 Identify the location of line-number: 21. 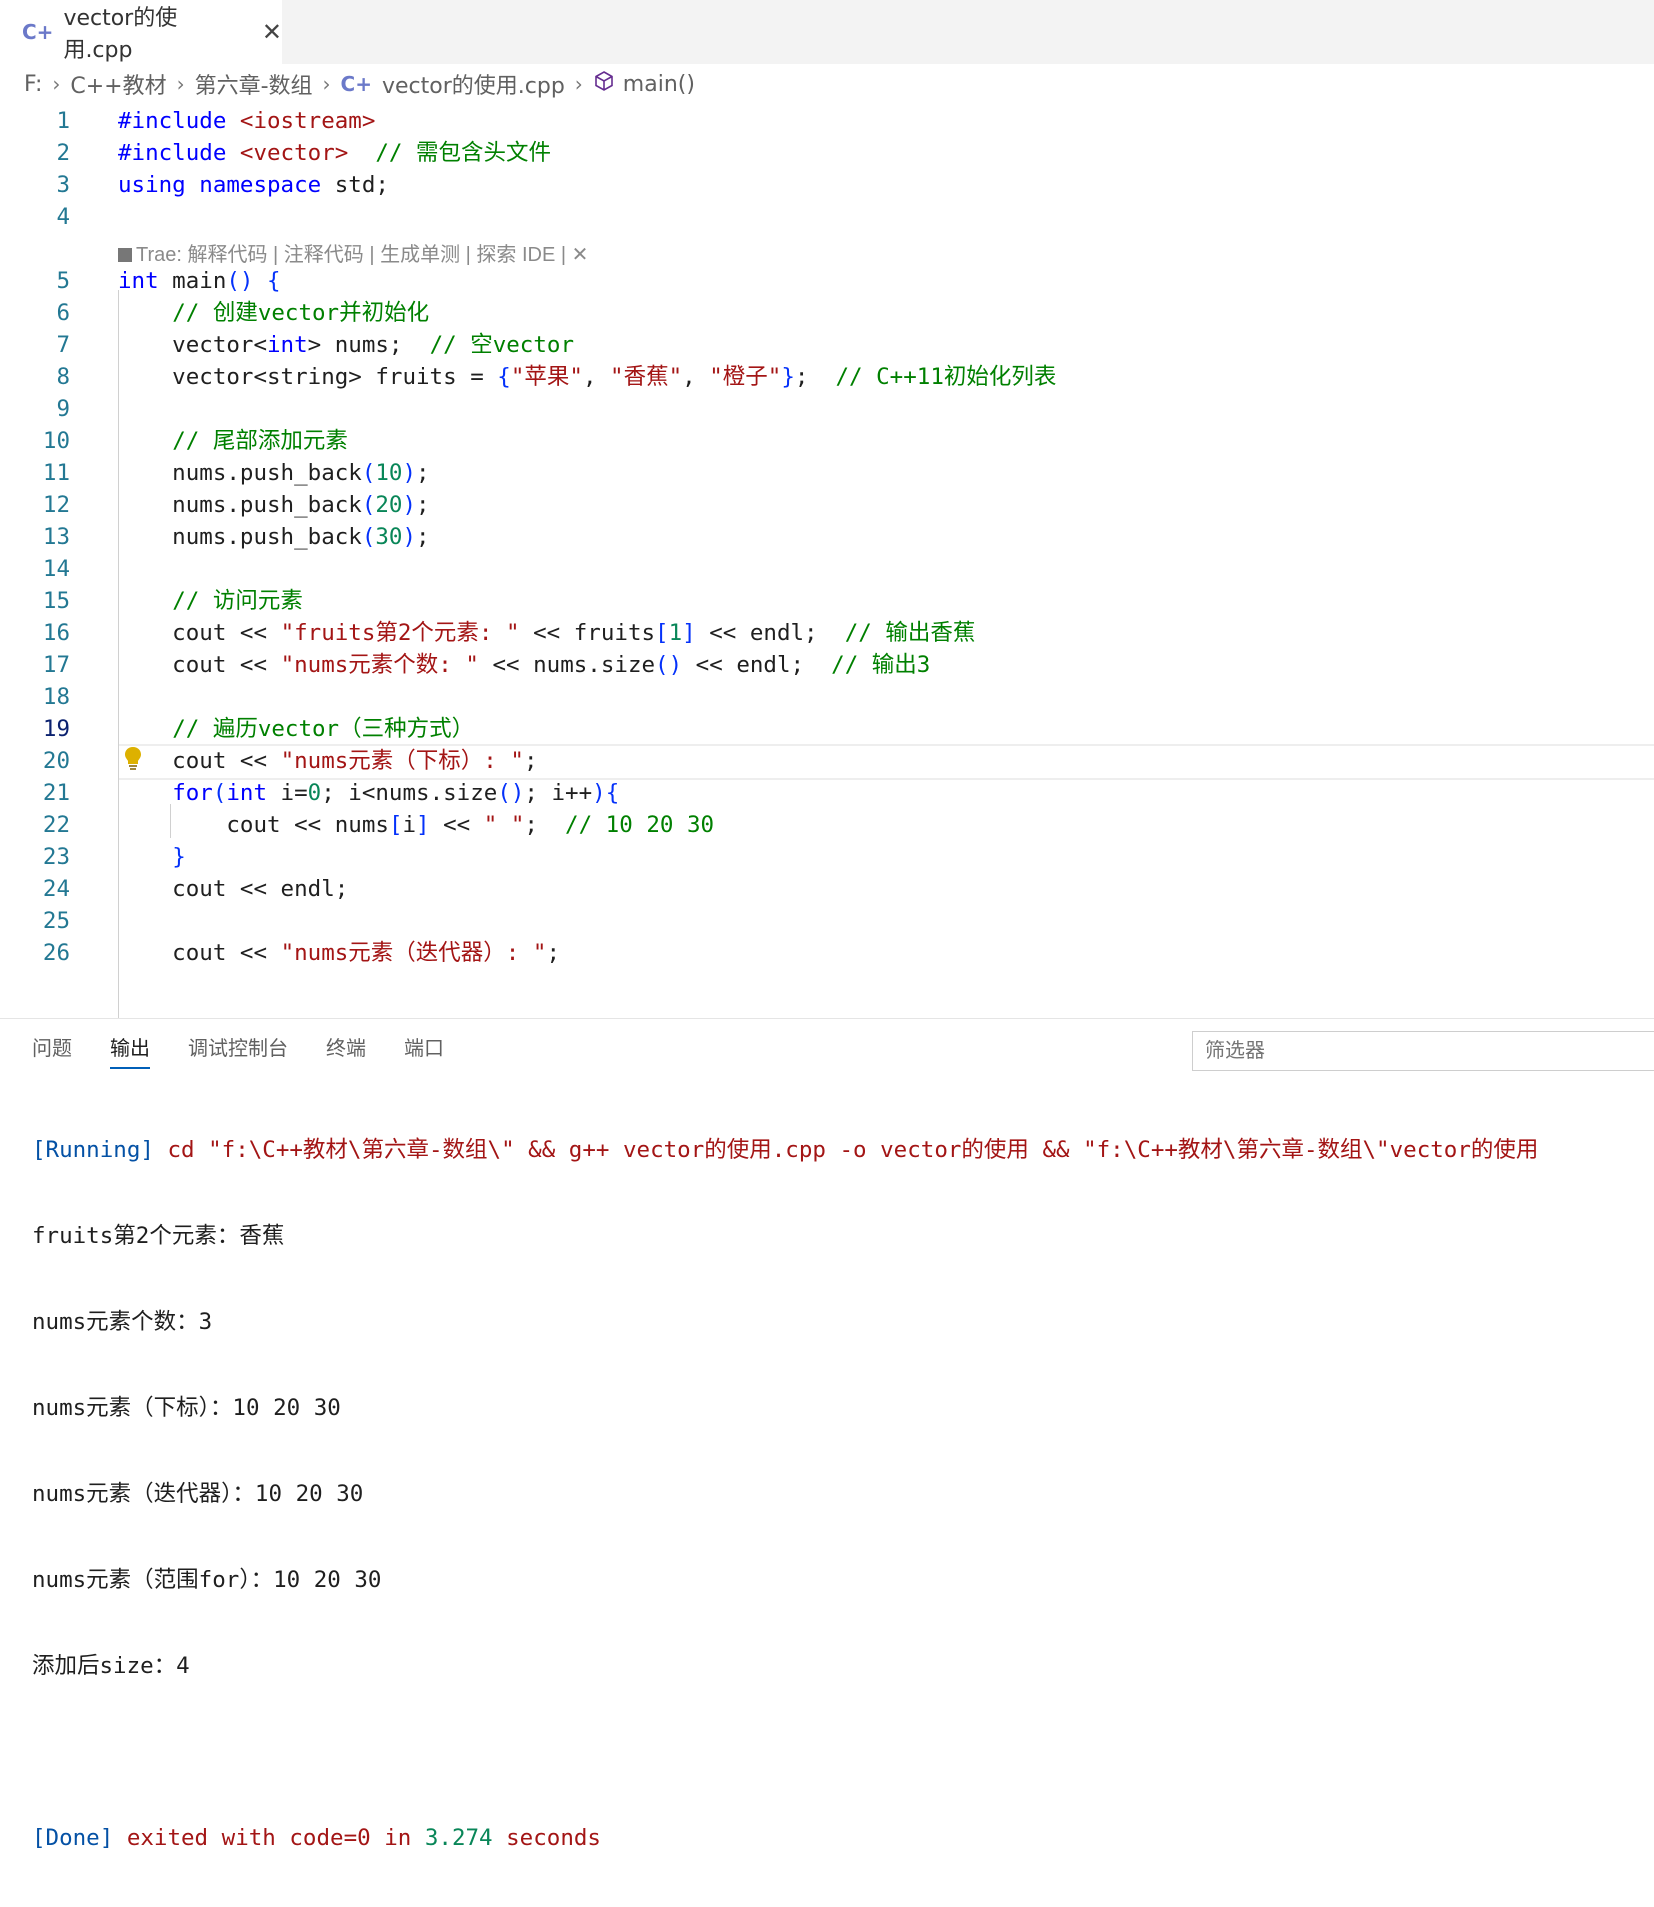
(56, 793).